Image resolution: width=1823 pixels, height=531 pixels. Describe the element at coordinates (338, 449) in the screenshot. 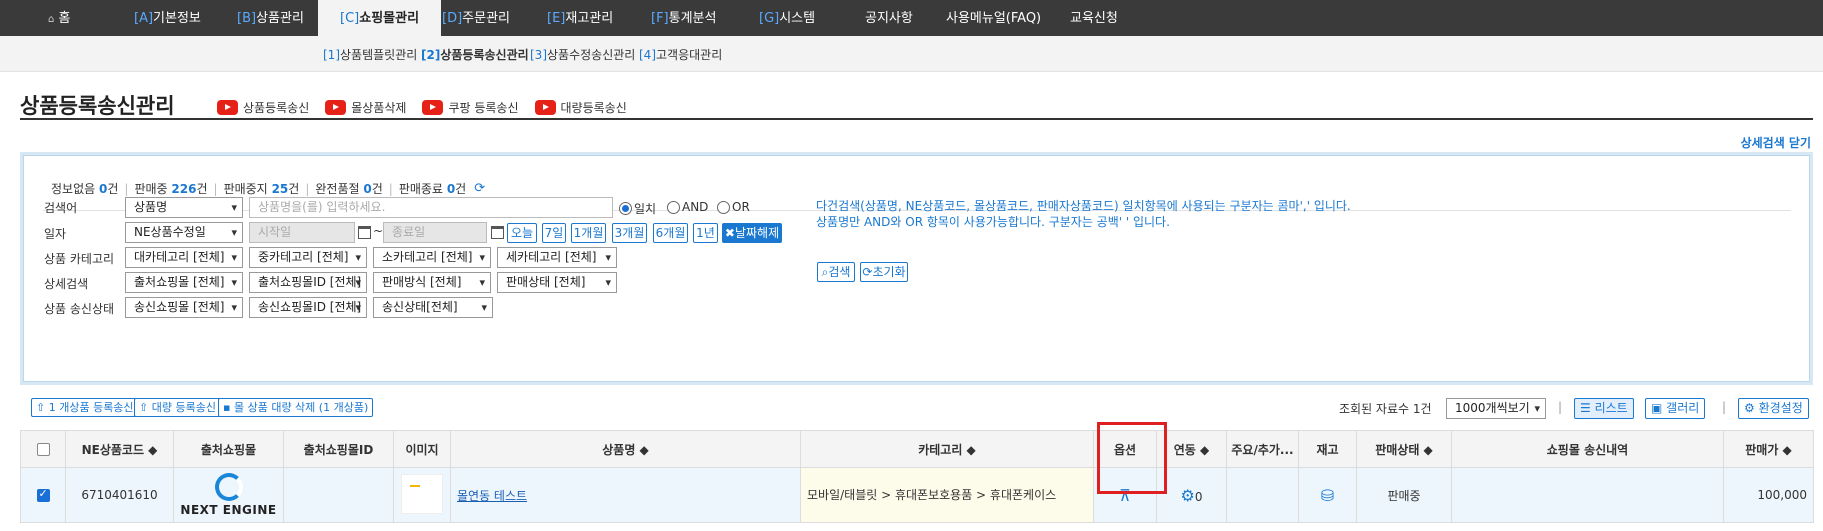

I see `col-source-mall-id: 출처쇼핑몰ID` at that location.